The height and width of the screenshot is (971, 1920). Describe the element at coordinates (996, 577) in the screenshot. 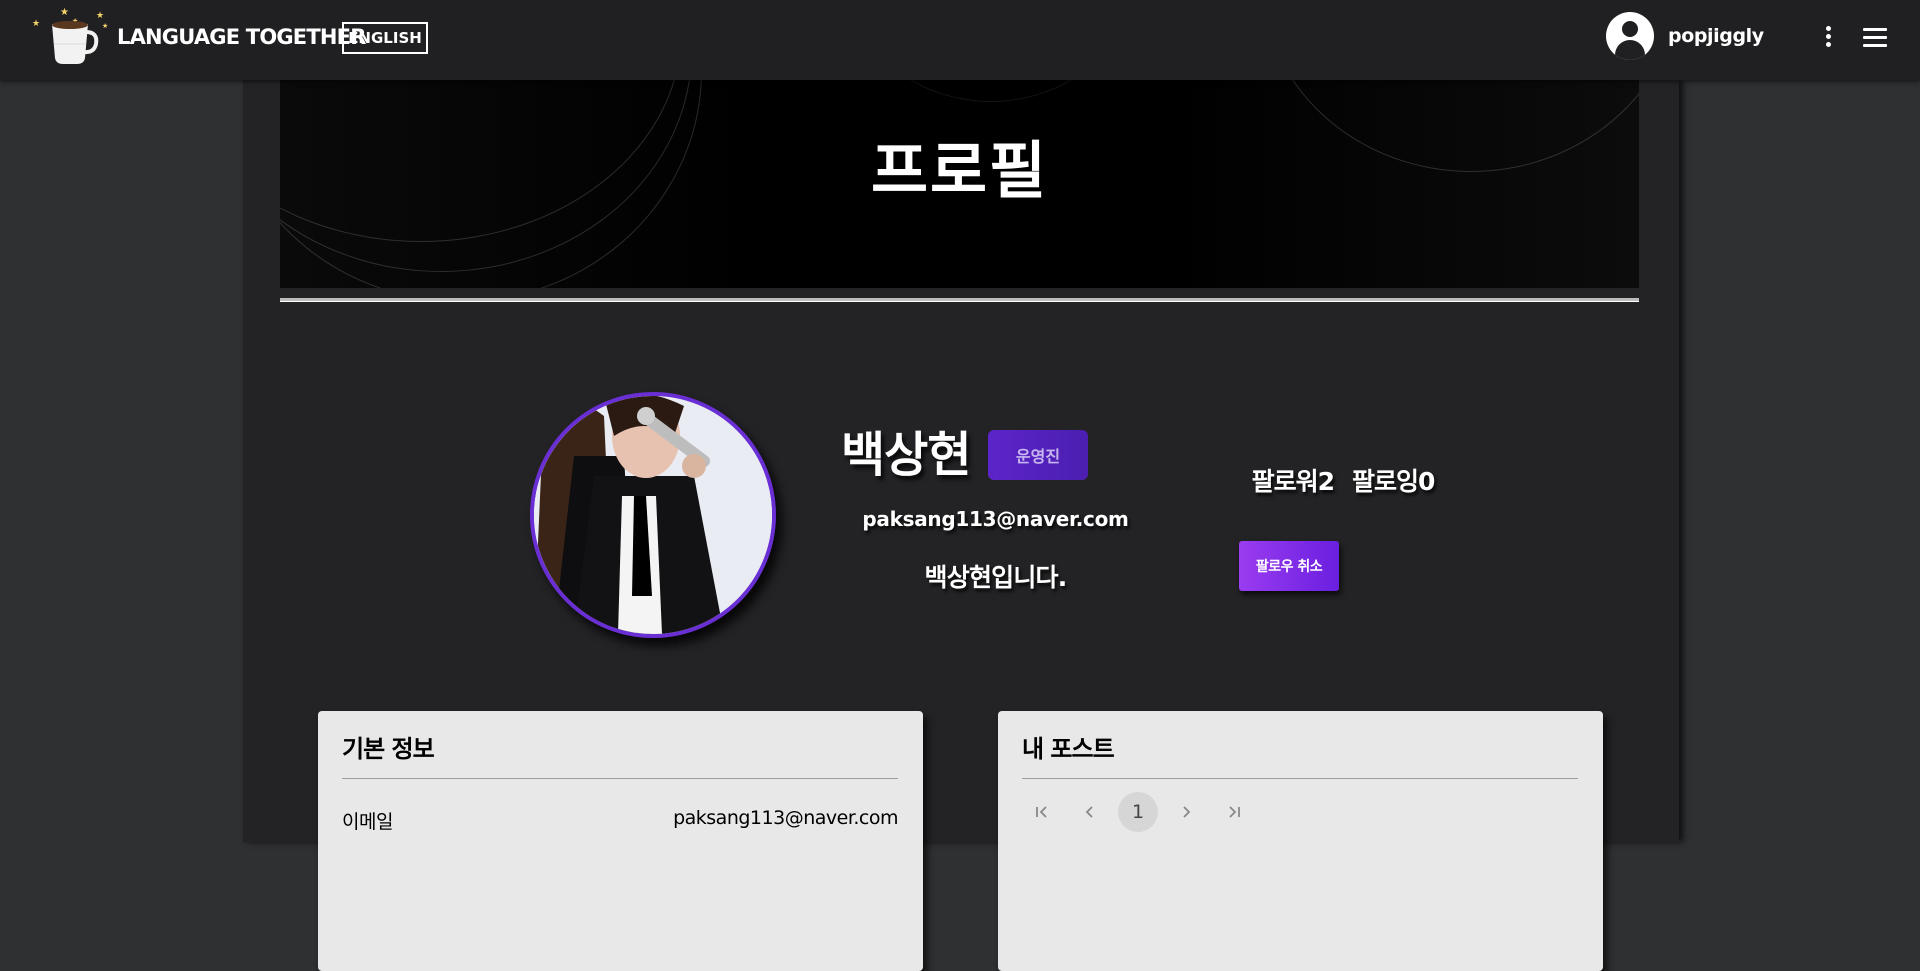

I see `profile-bio: 백상현입니다.` at that location.